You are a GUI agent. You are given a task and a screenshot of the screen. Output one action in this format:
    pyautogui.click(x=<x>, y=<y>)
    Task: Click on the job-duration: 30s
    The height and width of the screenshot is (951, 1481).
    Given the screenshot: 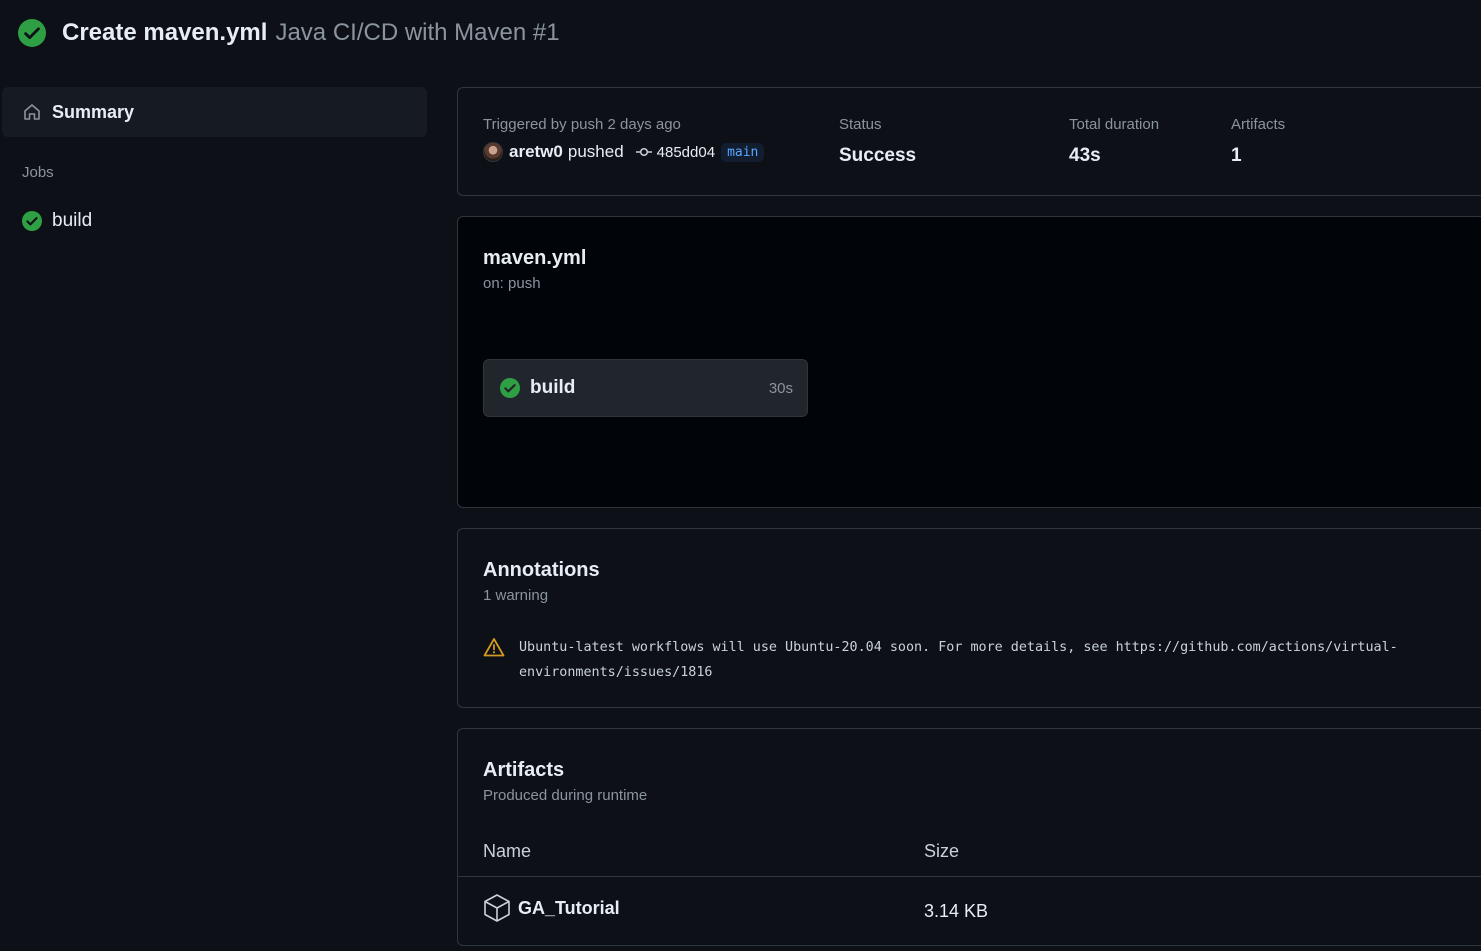 What is the action you would take?
    pyautogui.click(x=780, y=388)
    